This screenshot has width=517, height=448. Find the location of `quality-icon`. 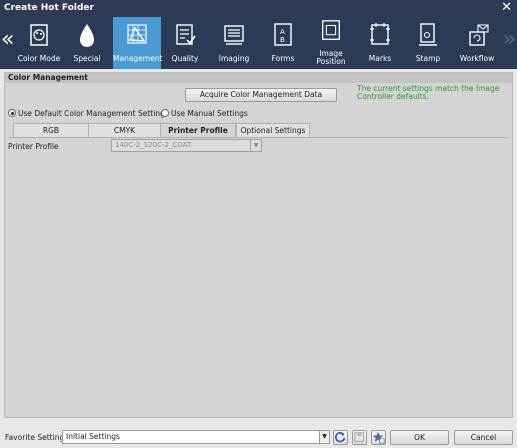

quality-icon is located at coordinates (186, 34).